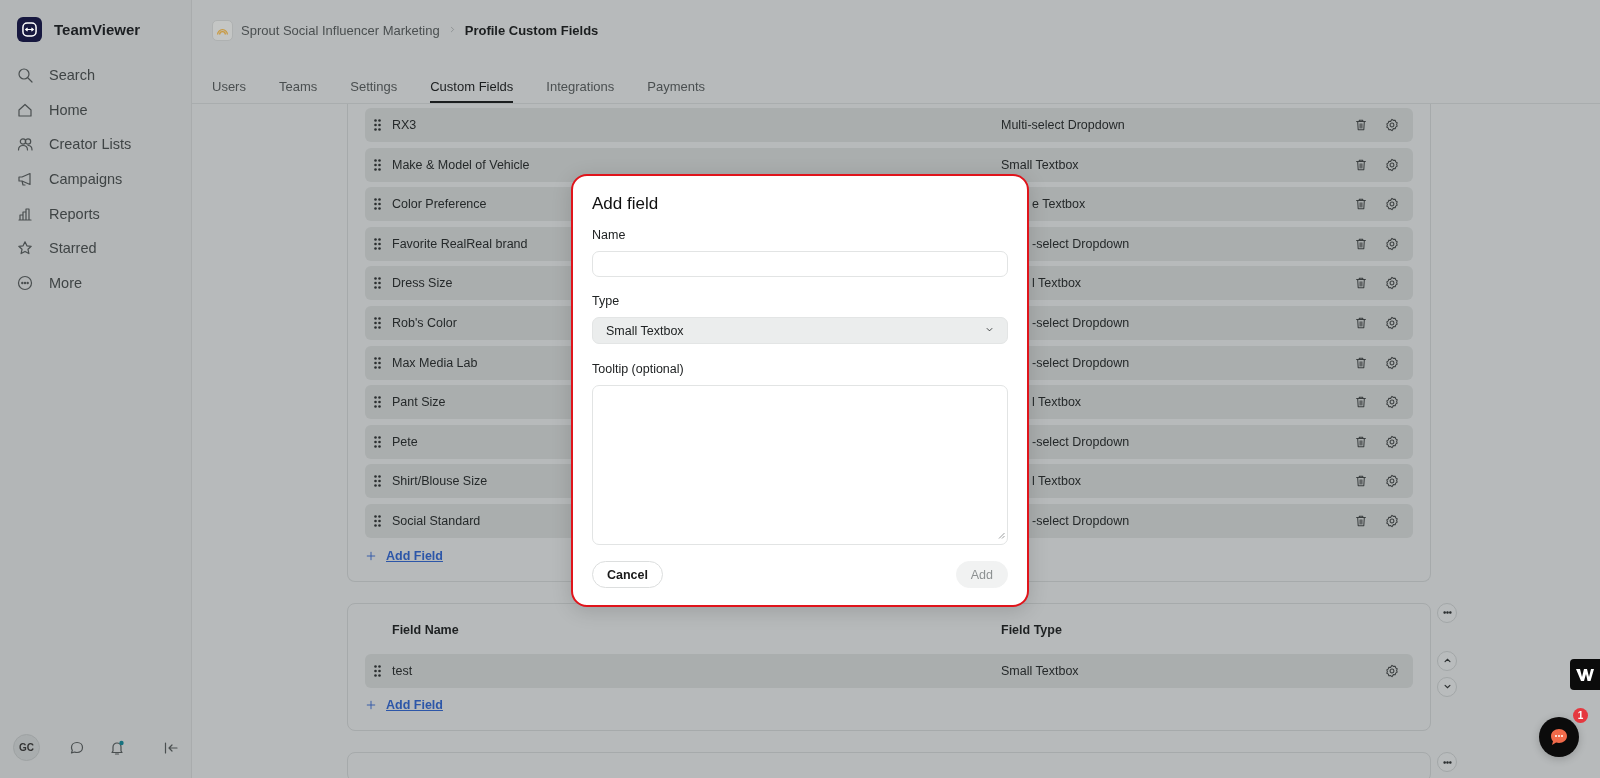  I want to click on field-name: Shirt/Blouse Size, so click(440, 481).